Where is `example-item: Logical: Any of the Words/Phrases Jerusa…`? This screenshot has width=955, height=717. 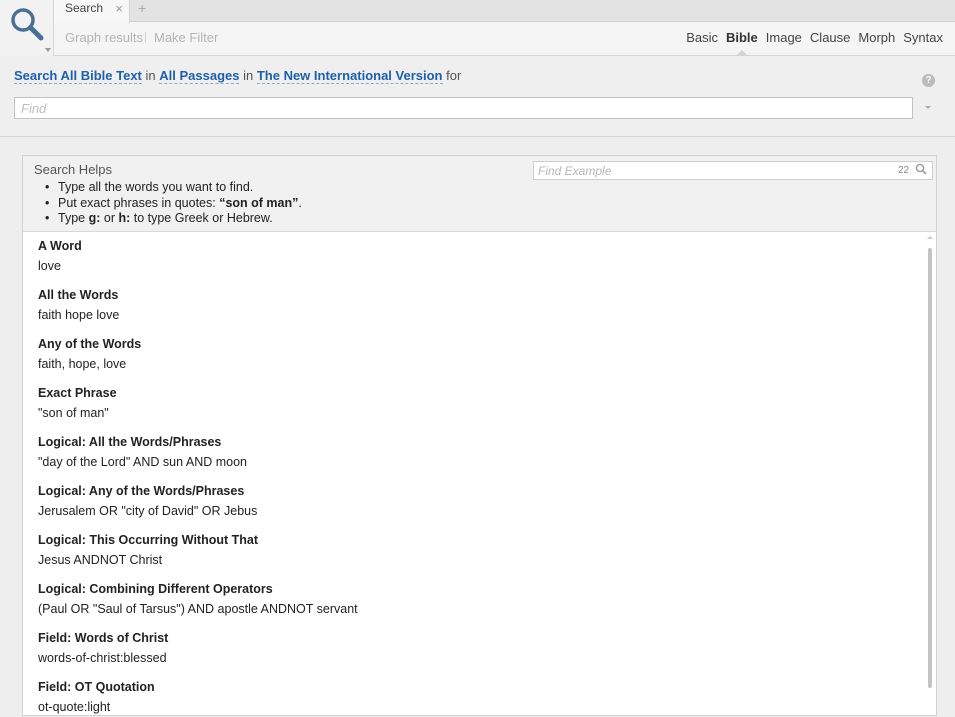 example-item: Logical: Any of the Words/Phrases Jerusa… is located at coordinates (147, 501).